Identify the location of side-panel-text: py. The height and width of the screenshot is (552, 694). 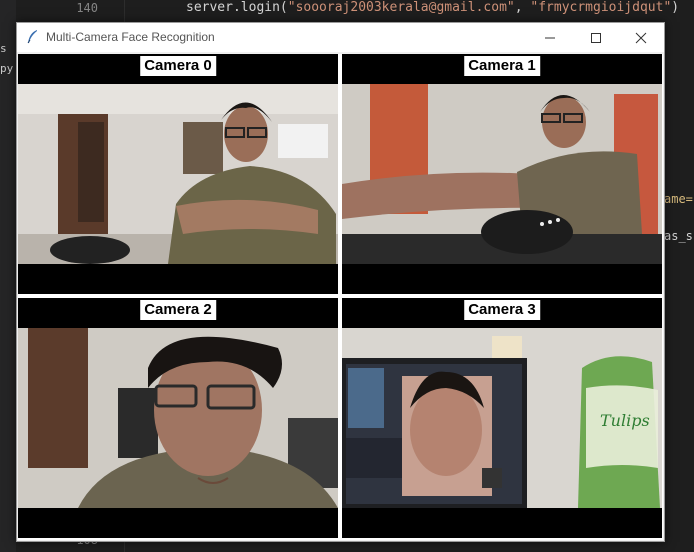
(7, 68).